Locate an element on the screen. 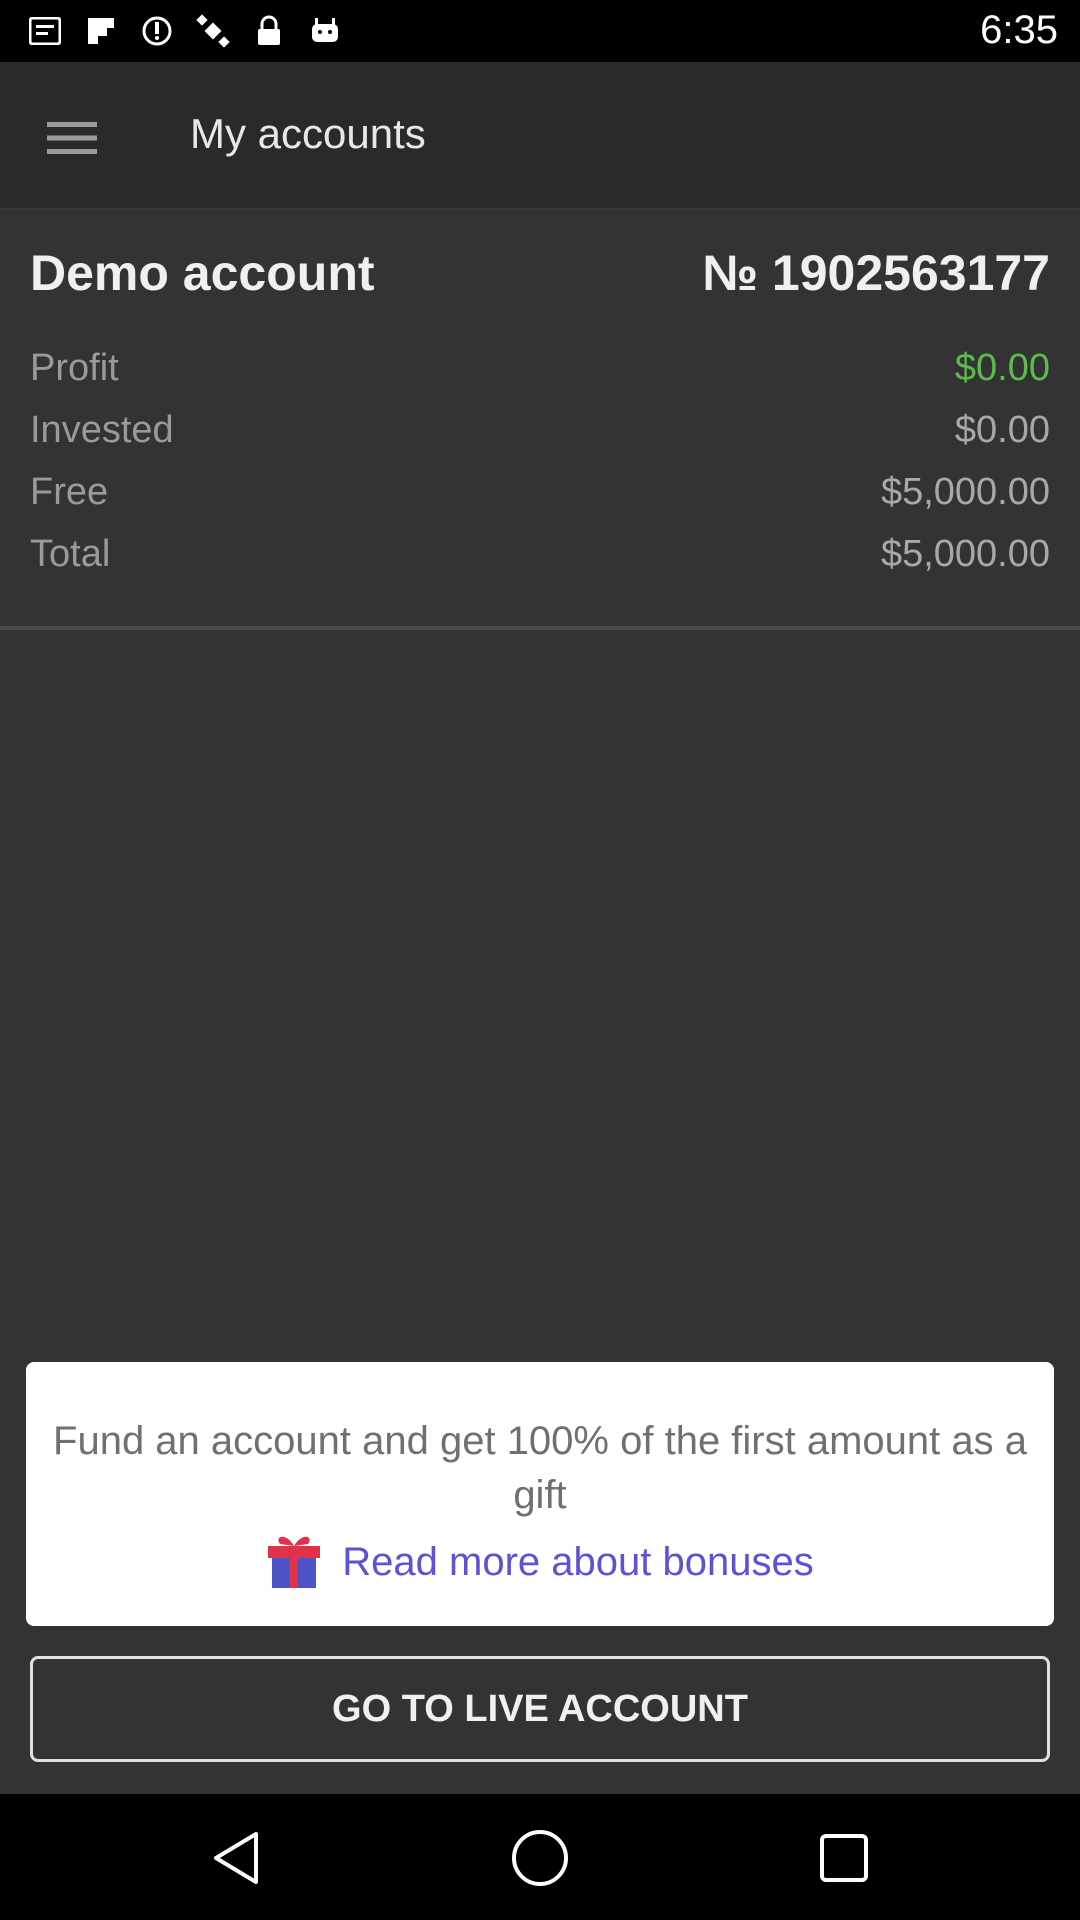  recents-icon is located at coordinates (844, 1858).